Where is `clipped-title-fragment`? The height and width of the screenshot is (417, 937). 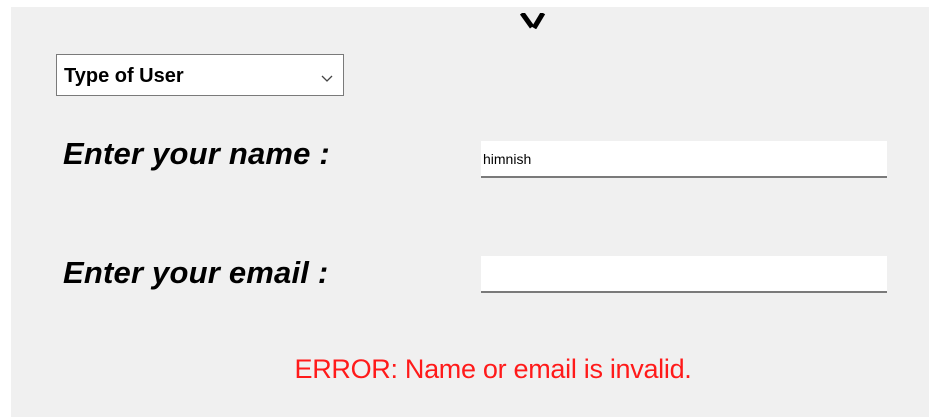 clipped-title-fragment is located at coordinates (539, 21).